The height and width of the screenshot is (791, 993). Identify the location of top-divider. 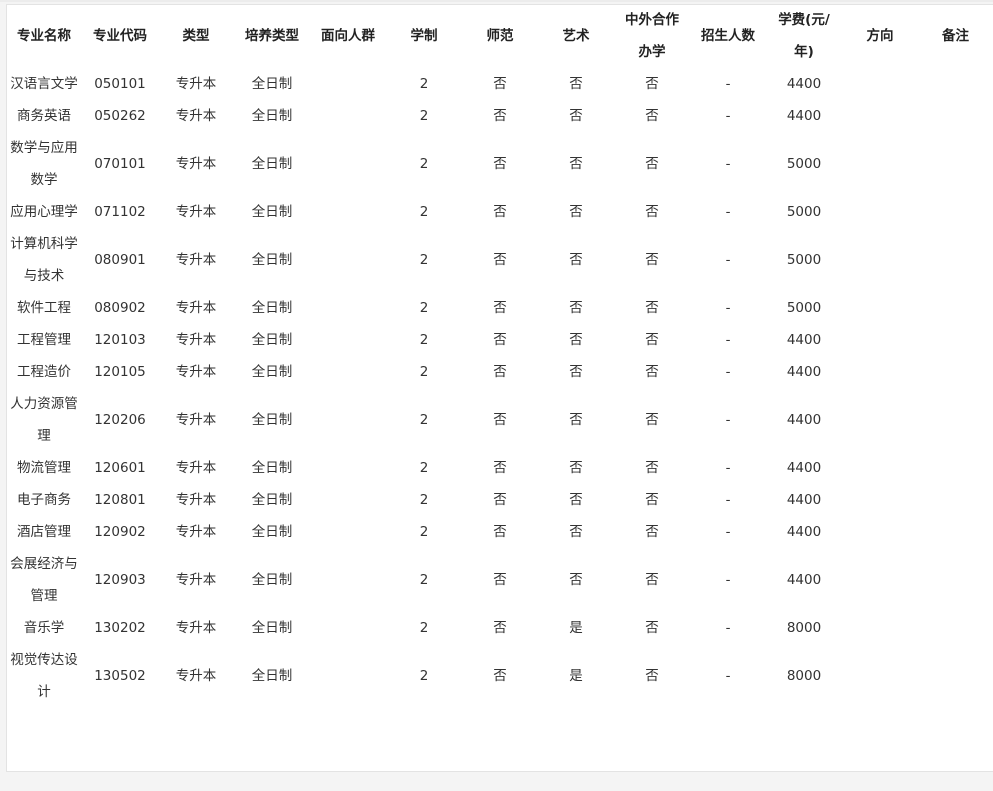
(496, 1).